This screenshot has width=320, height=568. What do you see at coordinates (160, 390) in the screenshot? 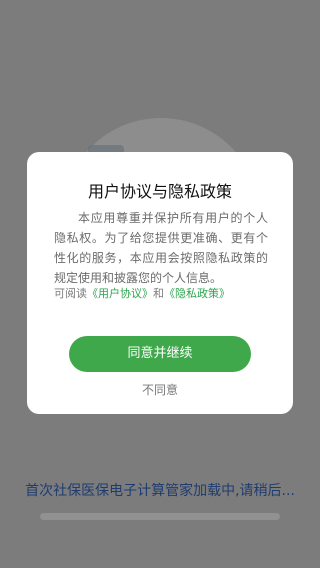
I see `disagree-button: 不同意` at bounding box center [160, 390].